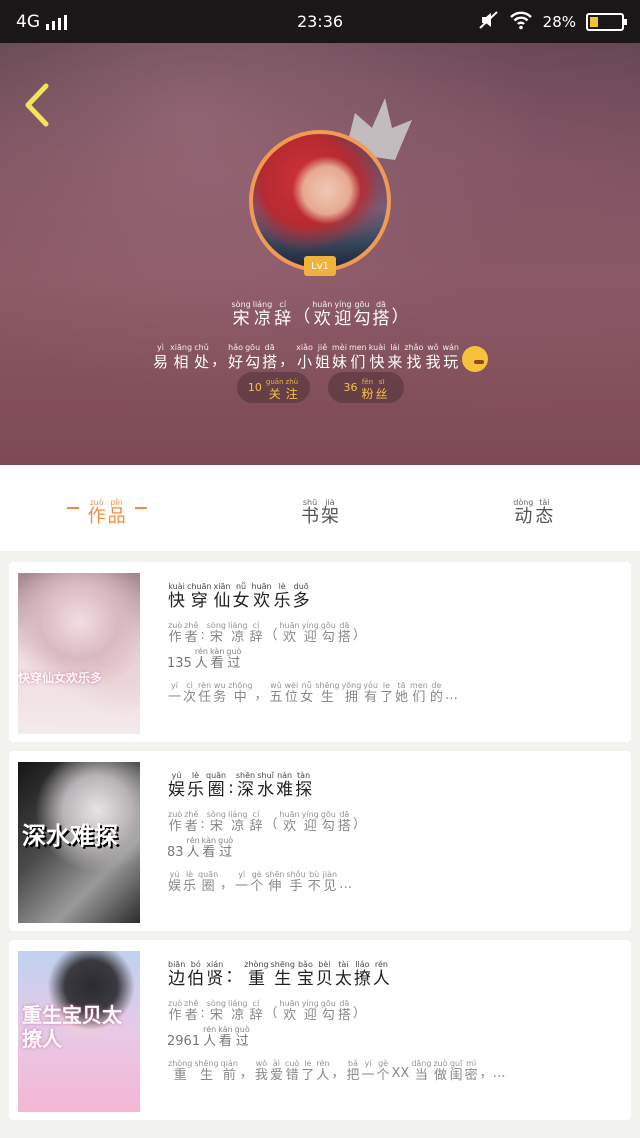 Image resolution: width=640 pixels, height=1138 pixels. What do you see at coordinates (421, 1071) in the screenshot?
I see `work-description-char: dāng 当` at bounding box center [421, 1071].